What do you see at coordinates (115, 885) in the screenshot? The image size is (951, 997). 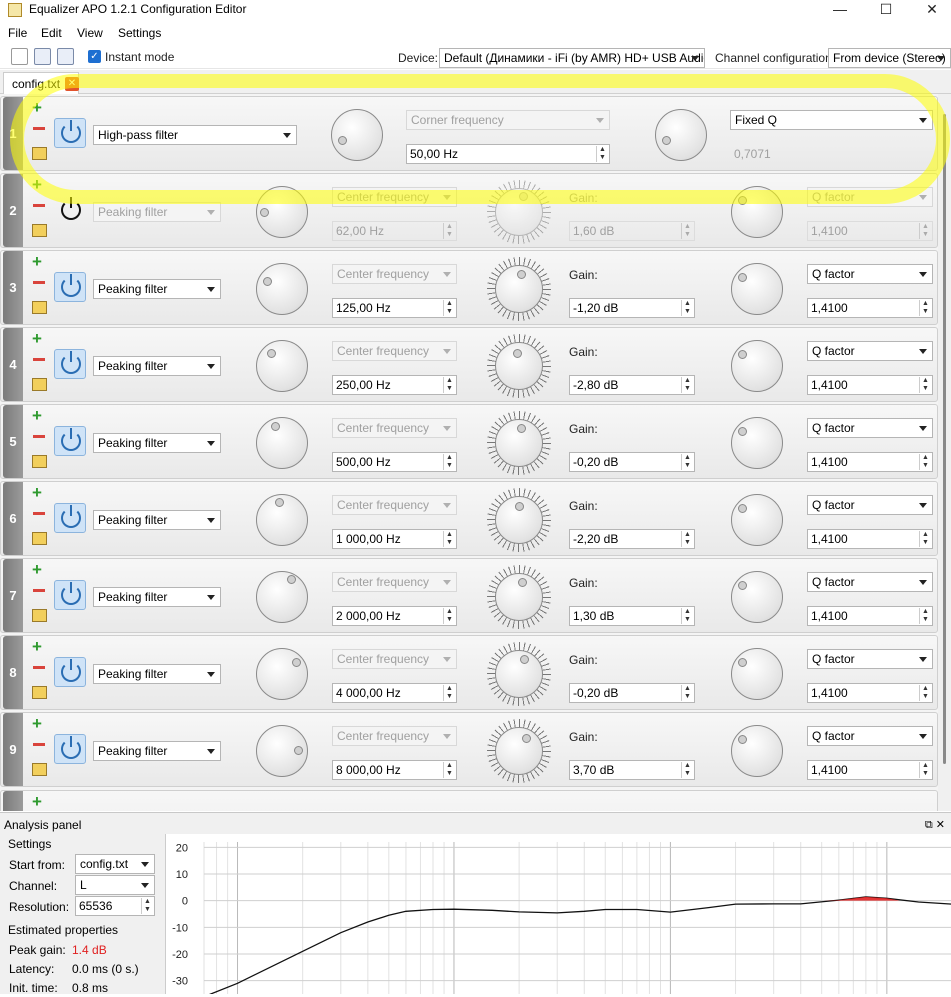 I see `channel-select: L` at bounding box center [115, 885].